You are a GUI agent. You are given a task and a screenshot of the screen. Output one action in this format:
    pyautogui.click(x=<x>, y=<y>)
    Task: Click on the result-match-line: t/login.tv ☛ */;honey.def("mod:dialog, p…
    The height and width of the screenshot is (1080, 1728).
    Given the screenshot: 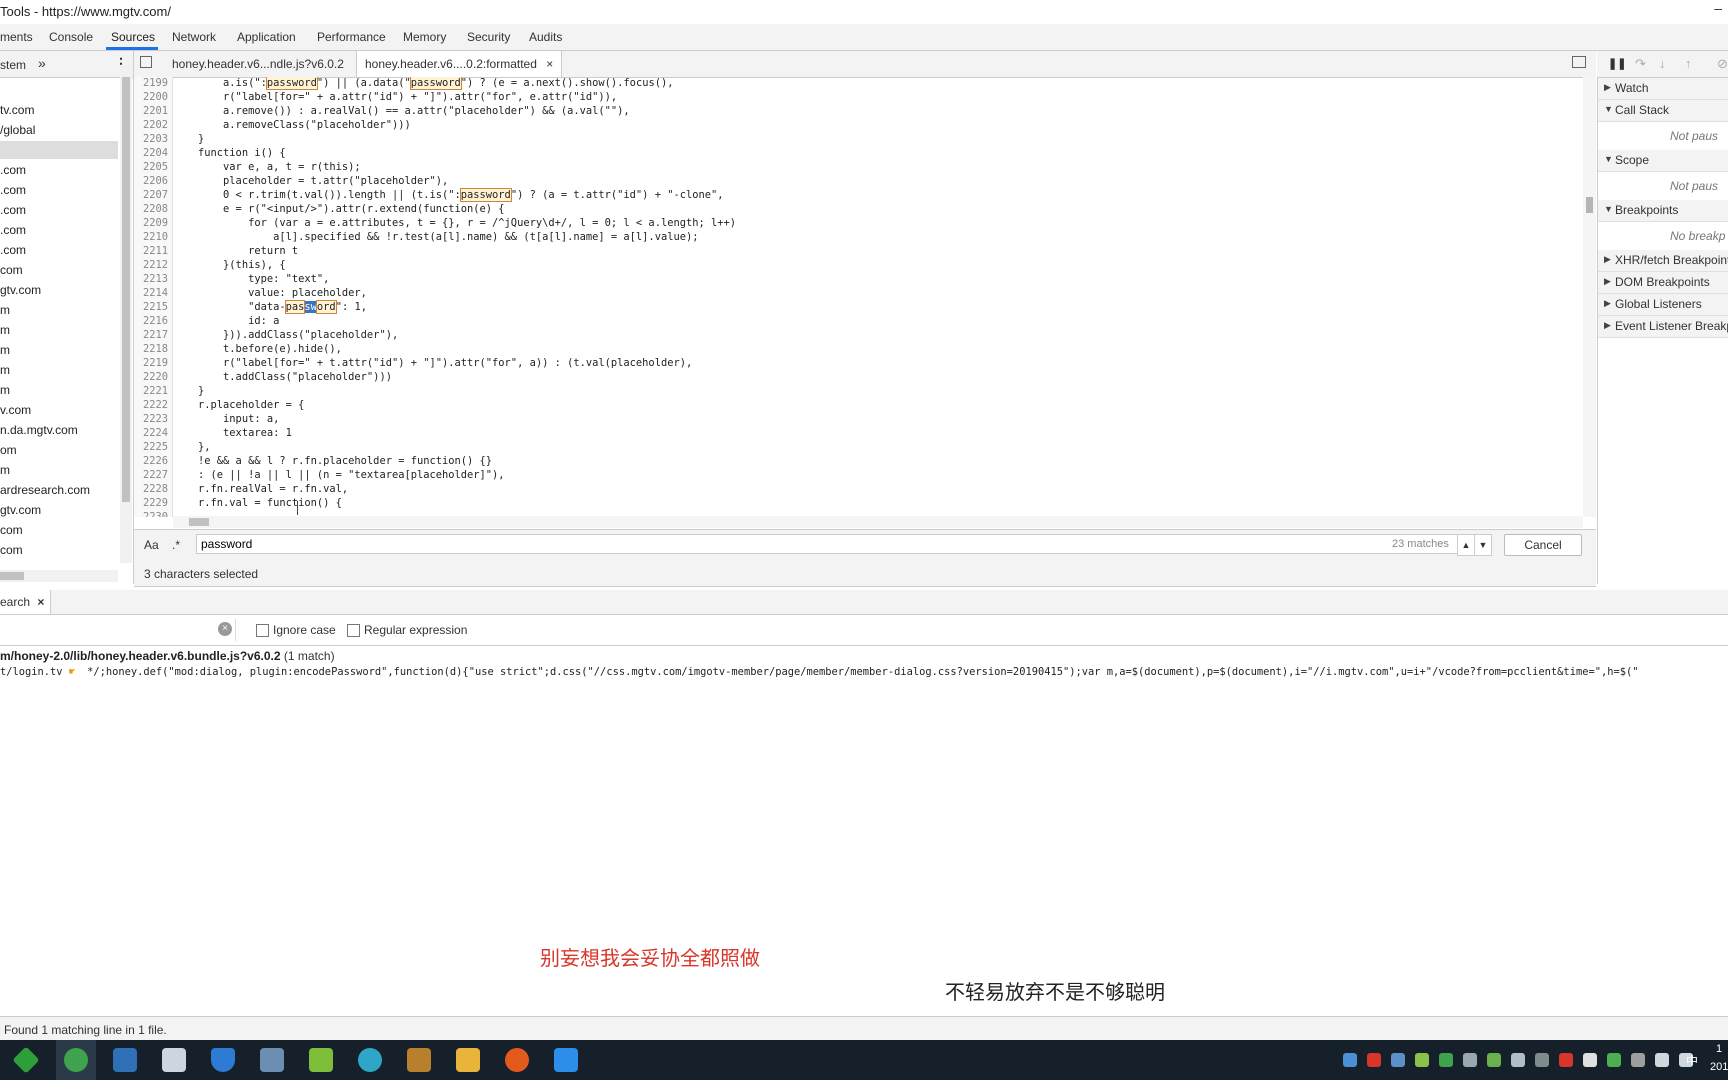 What is the action you would take?
    pyautogui.click(x=819, y=672)
    